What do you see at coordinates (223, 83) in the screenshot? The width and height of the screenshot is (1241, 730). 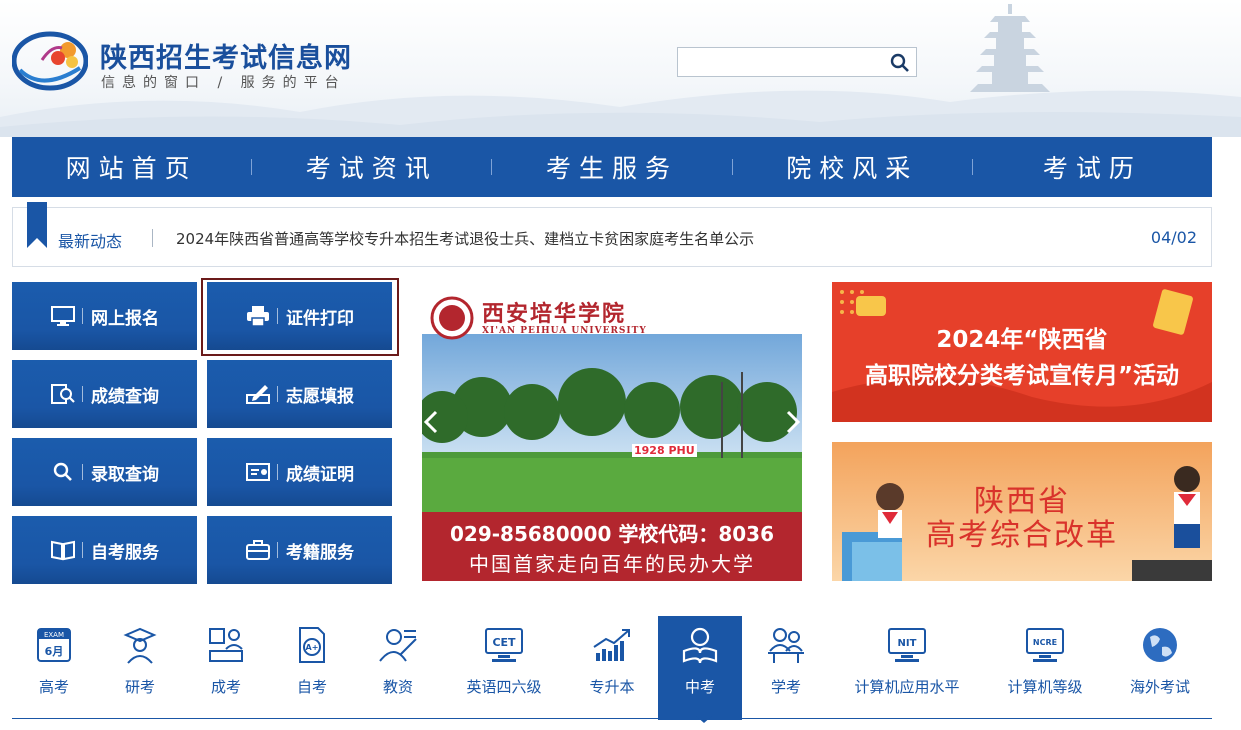 I see `site-subtitle: 信息的窗口 / 服务的平台` at bounding box center [223, 83].